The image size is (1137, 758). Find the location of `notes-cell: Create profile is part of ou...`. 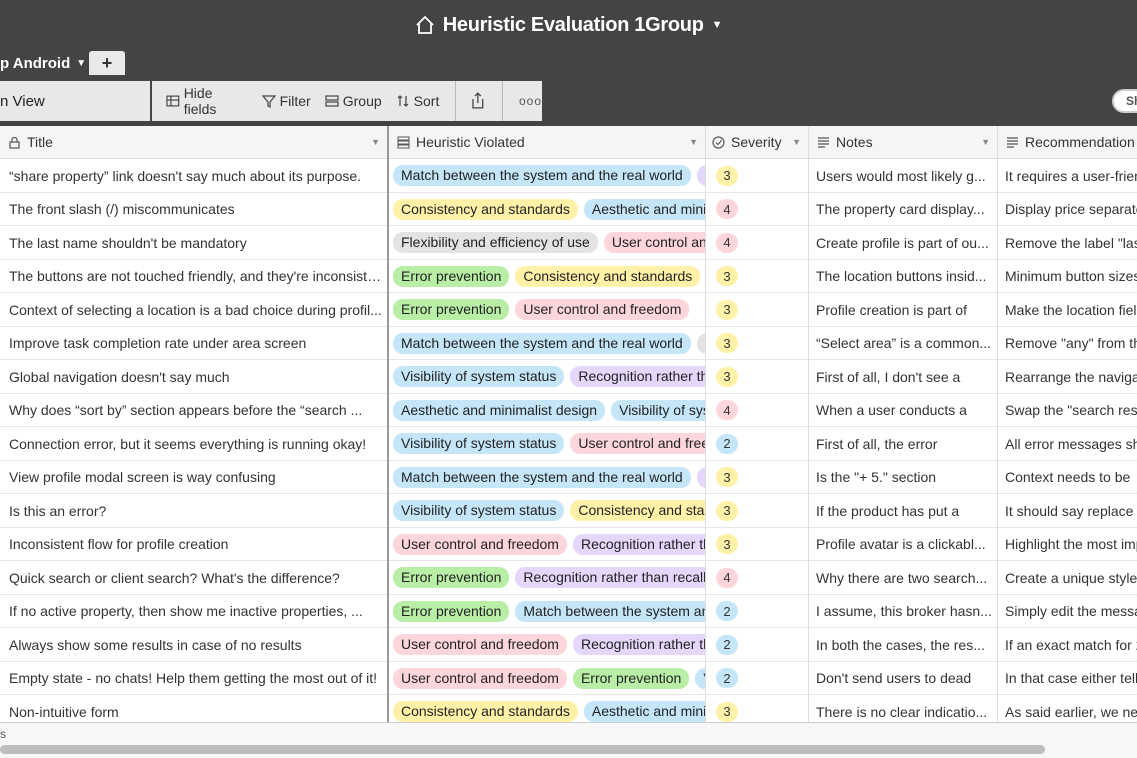

notes-cell: Create profile is part of ou... is located at coordinates (903, 242).